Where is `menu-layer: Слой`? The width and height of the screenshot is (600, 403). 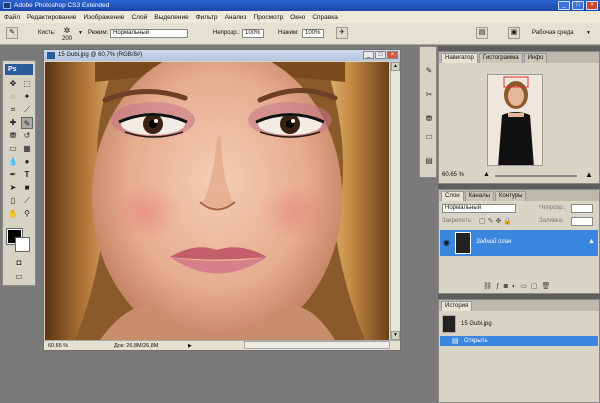 menu-layer: Слой is located at coordinates (139, 17).